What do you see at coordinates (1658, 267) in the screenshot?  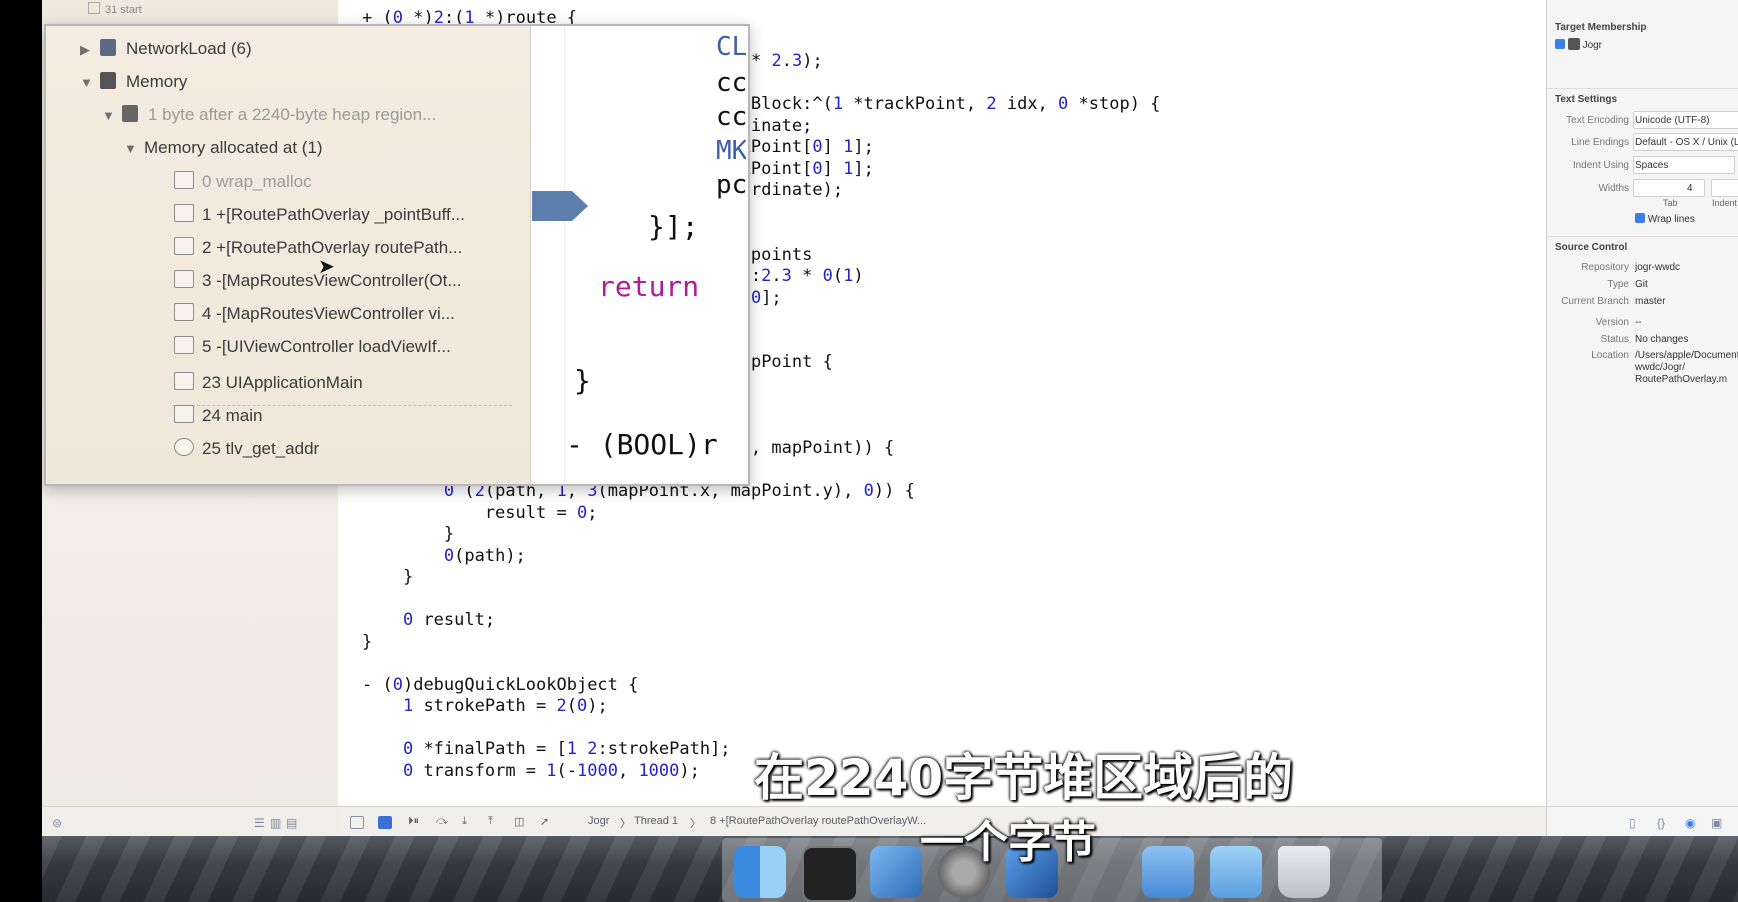 I see `repository-value: jogr-wwdc` at bounding box center [1658, 267].